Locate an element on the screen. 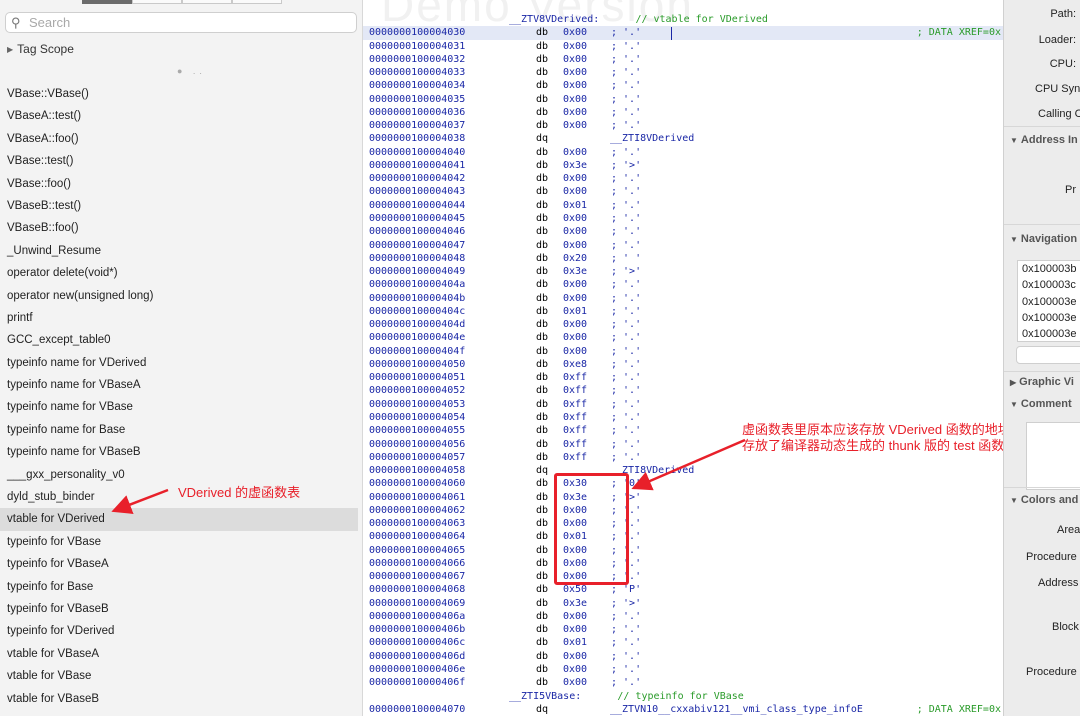 This screenshot has height=716, width=1080. symbol-list-item: VBaseB::foo() is located at coordinates (179, 228).